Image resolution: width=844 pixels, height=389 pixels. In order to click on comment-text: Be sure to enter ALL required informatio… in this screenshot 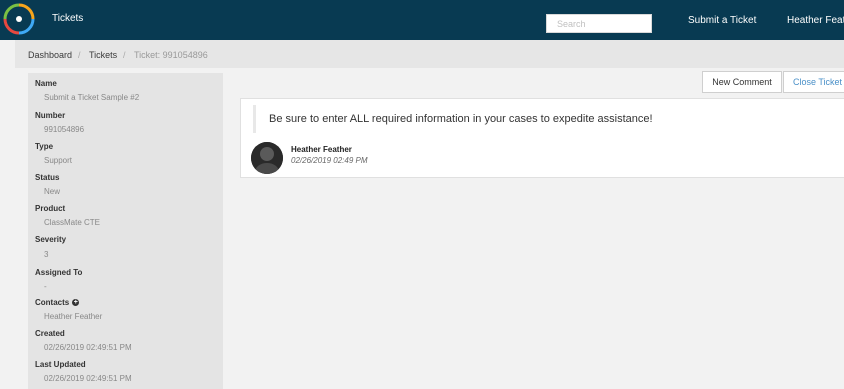, I will do `click(461, 119)`.